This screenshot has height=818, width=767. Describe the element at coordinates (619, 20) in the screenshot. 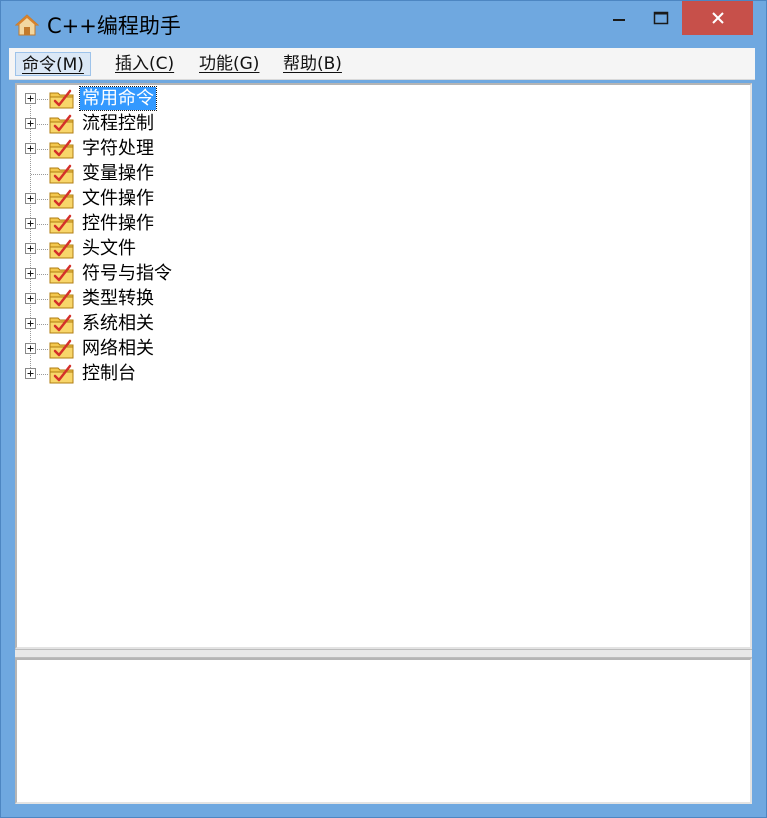

I see `minimize-icon` at that location.